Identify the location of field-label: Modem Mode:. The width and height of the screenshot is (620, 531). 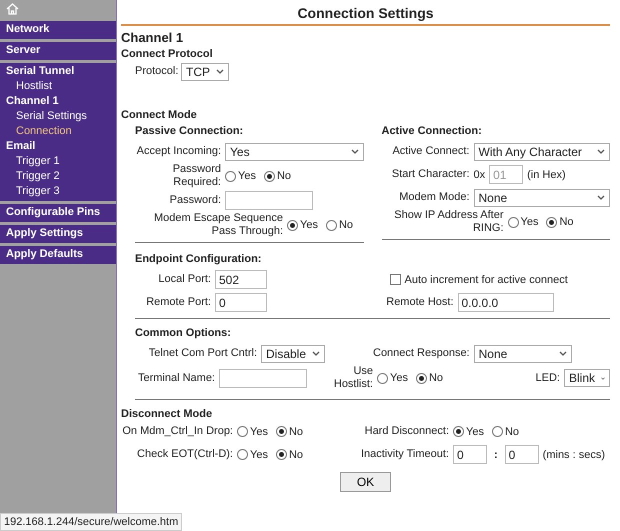
(434, 197).